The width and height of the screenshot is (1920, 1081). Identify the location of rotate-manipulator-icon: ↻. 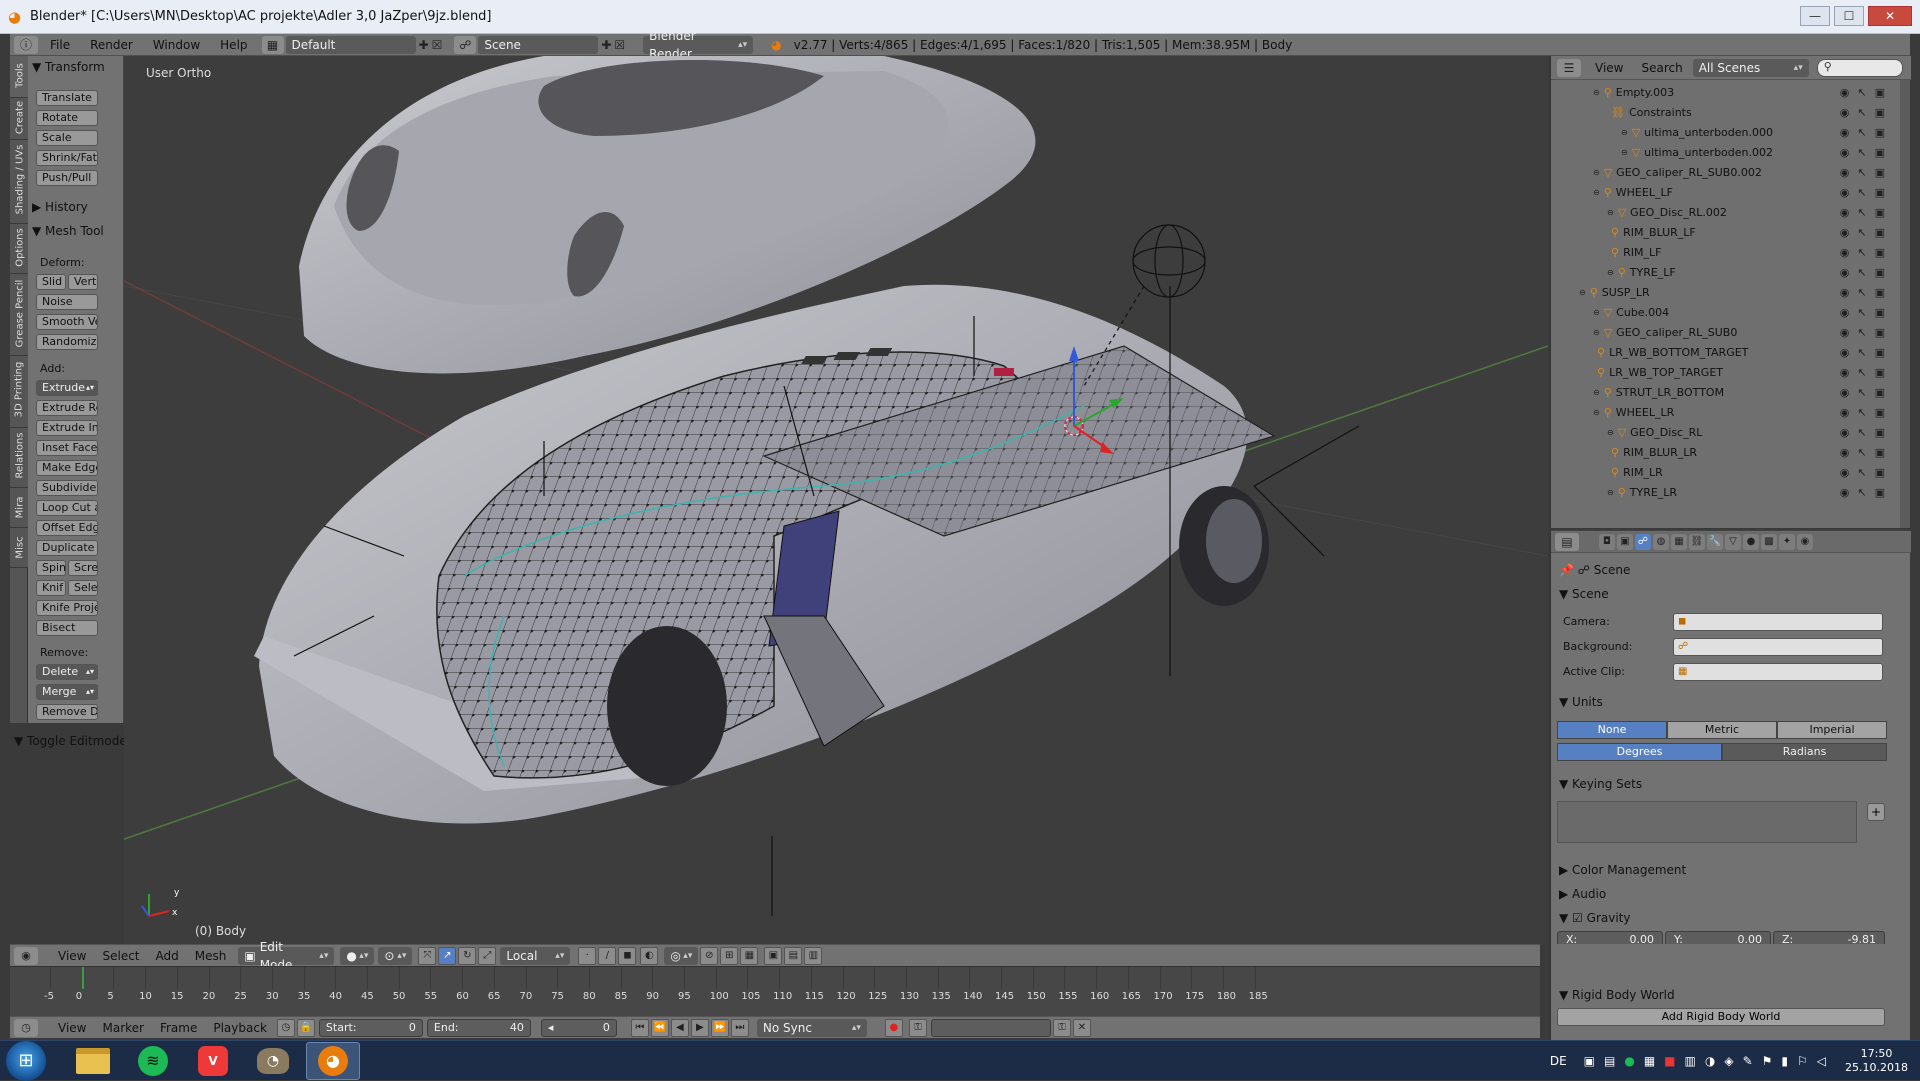
(467, 955).